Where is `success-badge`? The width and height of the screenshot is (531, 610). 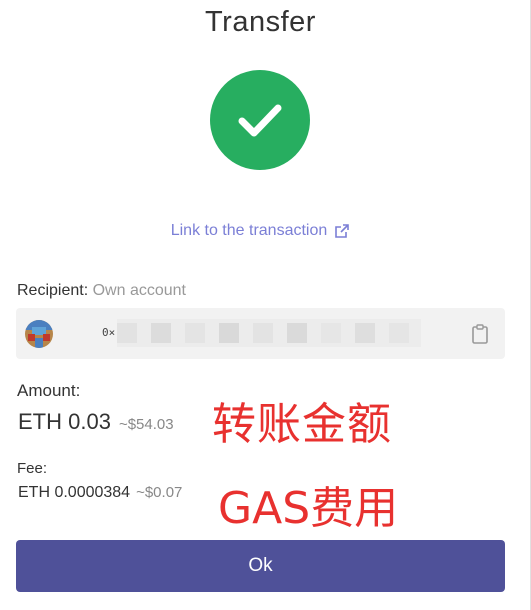
success-badge is located at coordinates (260, 120).